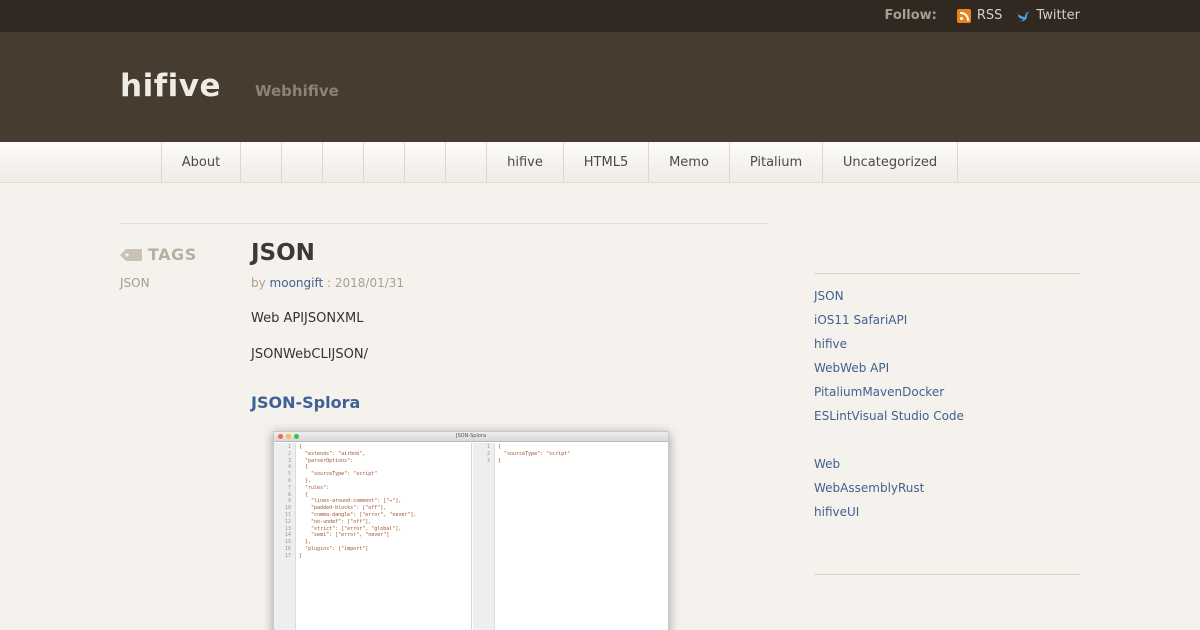 The image size is (1200, 630). What do you see at coordinates (287, 514) in the screenshot?
I see `line-number: 11` at bounding box center [287, 514].